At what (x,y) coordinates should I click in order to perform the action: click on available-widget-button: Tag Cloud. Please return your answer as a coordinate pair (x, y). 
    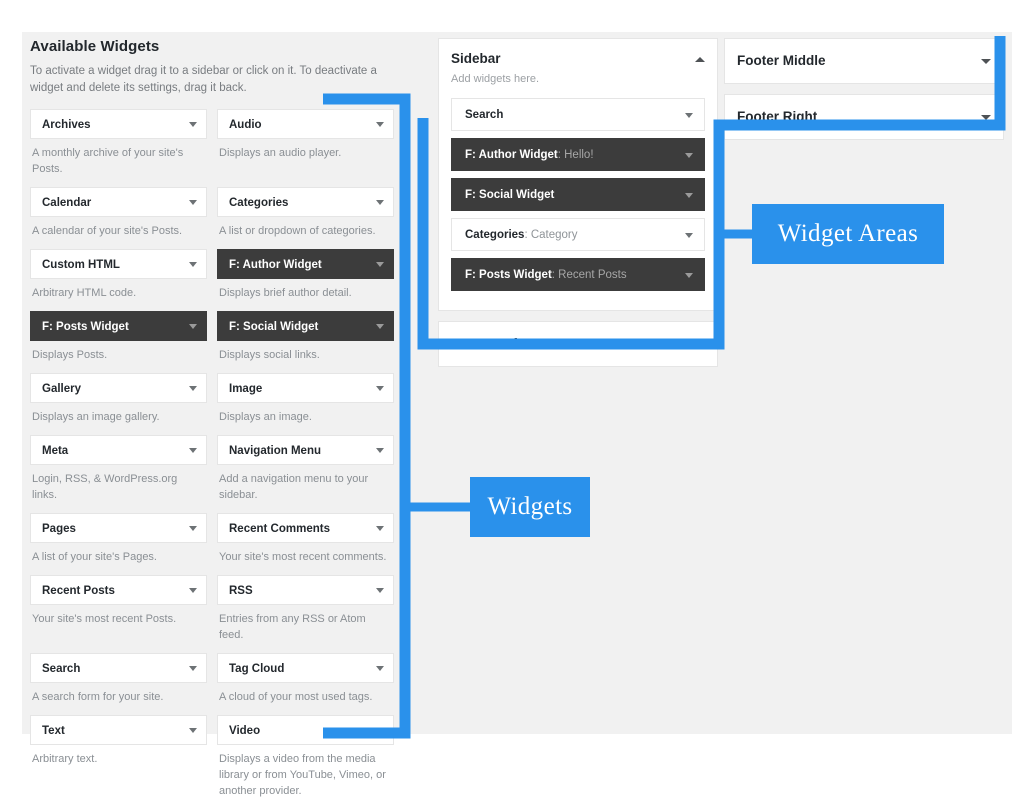
    Looking at the image, I should click on (305, 668).